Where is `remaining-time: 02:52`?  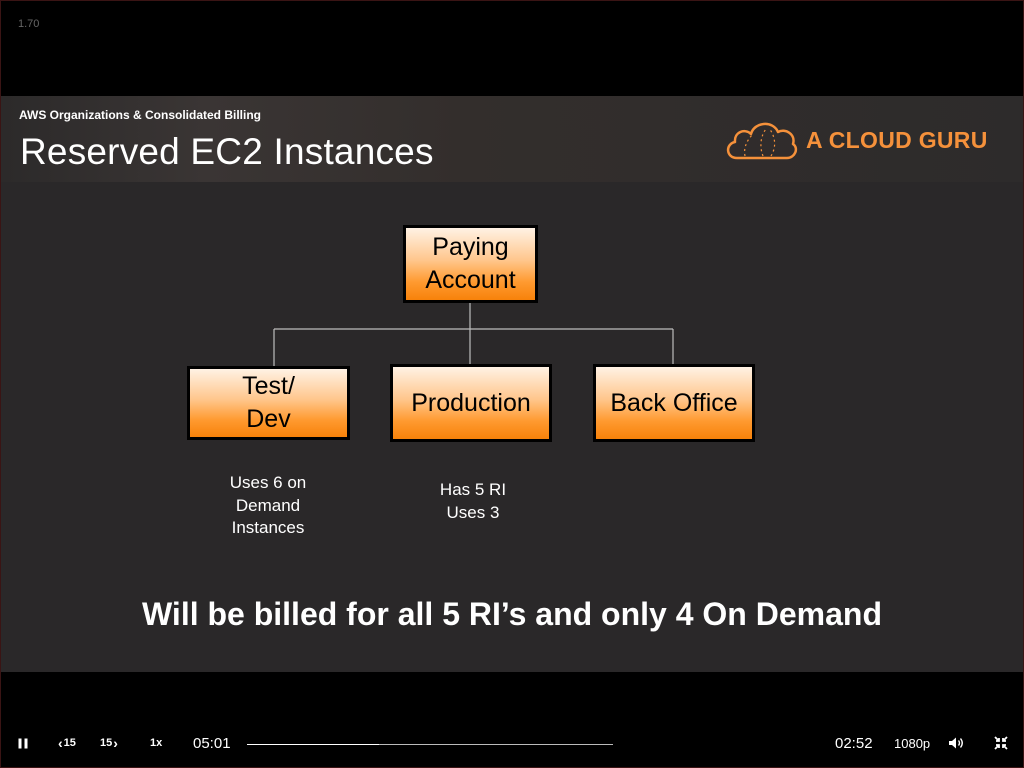 remaining-time: 02:52 is located at coordinates (854, 743).